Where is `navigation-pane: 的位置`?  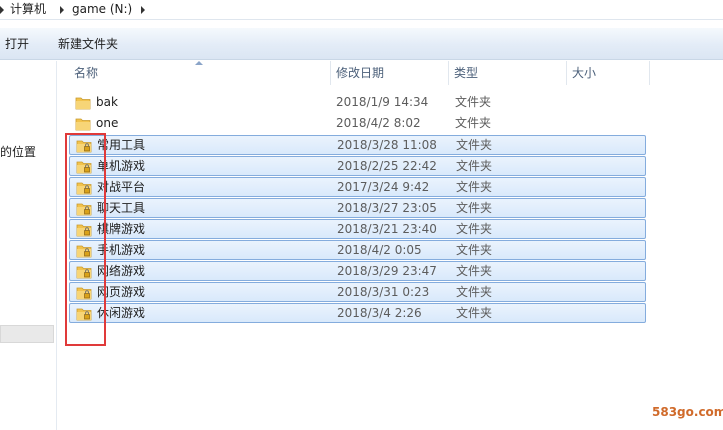 navigation-pane: 的位置 is located at coordinates (28, 245).